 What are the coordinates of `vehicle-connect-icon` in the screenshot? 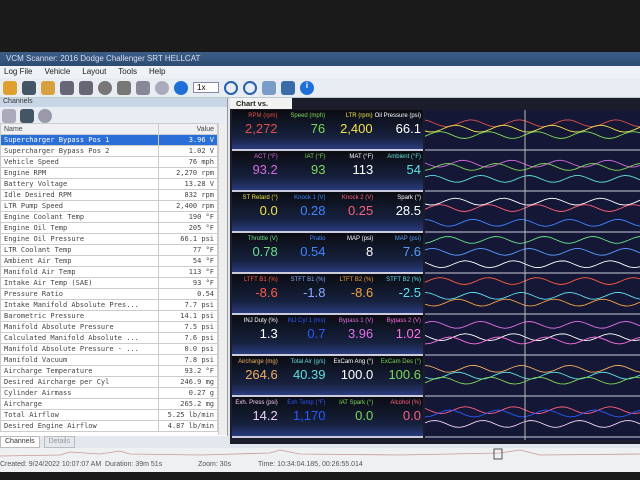 It's located at (67, 87).